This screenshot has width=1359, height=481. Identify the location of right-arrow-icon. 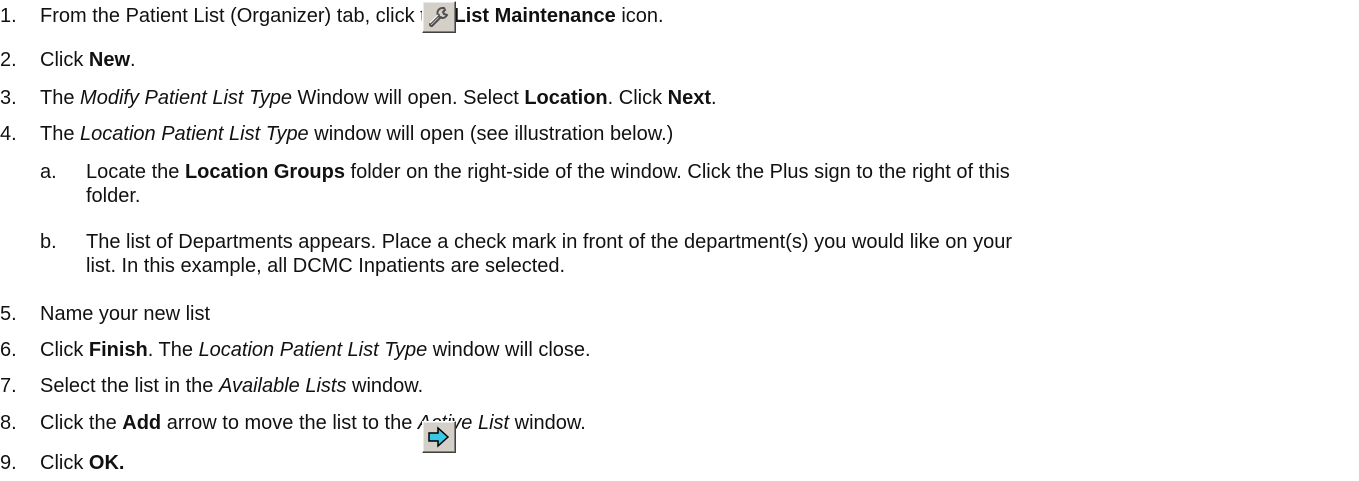
(439, 437).